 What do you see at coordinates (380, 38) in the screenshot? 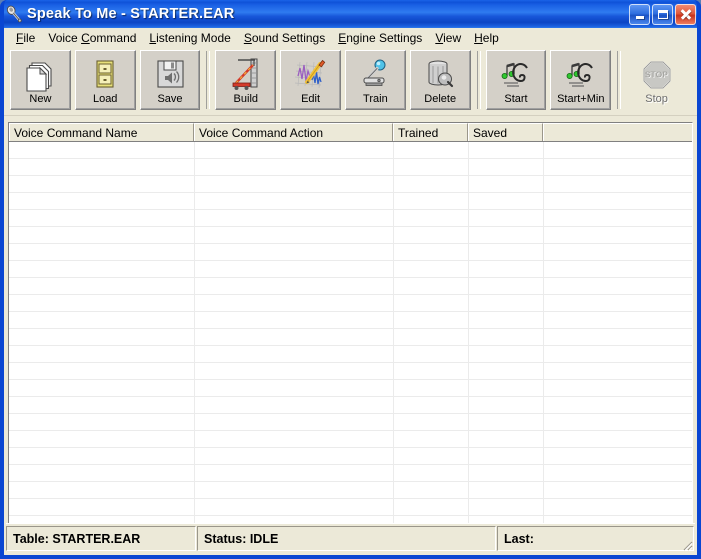
I see `menu-item-engine-settings: Engine Settings` at bounding box center [380, 38].